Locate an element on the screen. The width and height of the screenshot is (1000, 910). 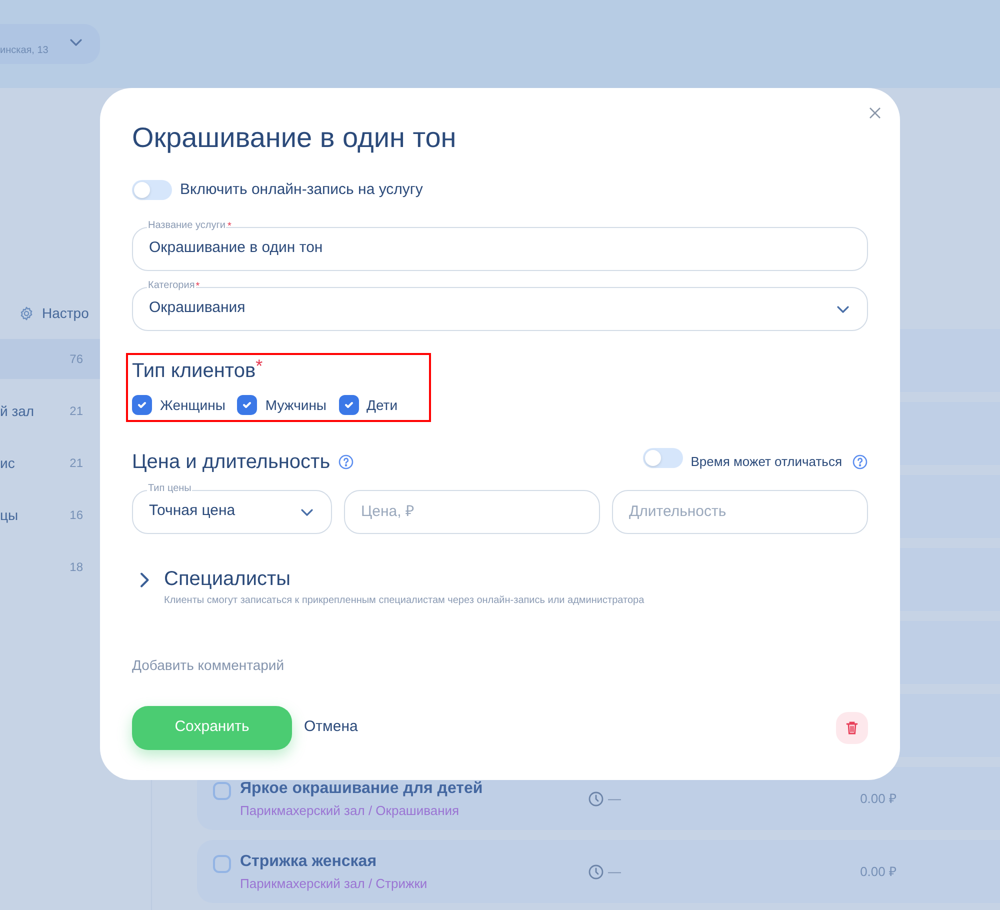
field-value: Точная цена is located at coordinates (192, 511).